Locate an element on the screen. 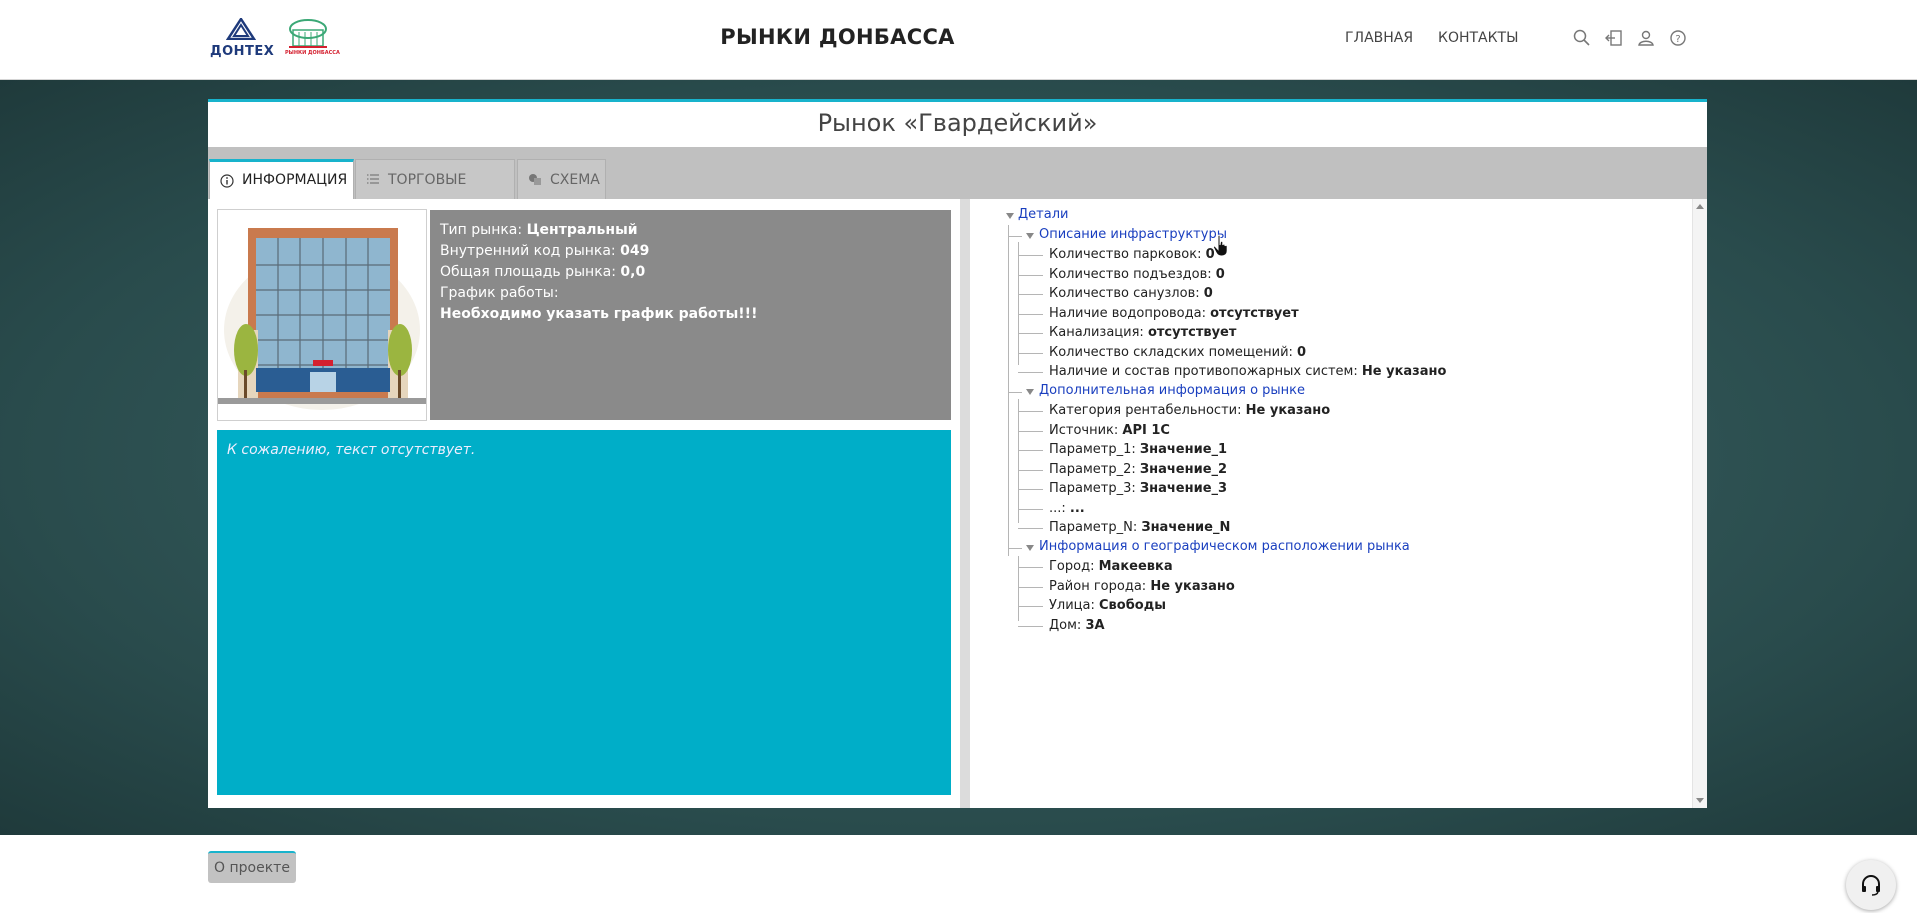 The height and width of the screenshot is (913, 1917). panel-divider is located at coordinates (965, 503).